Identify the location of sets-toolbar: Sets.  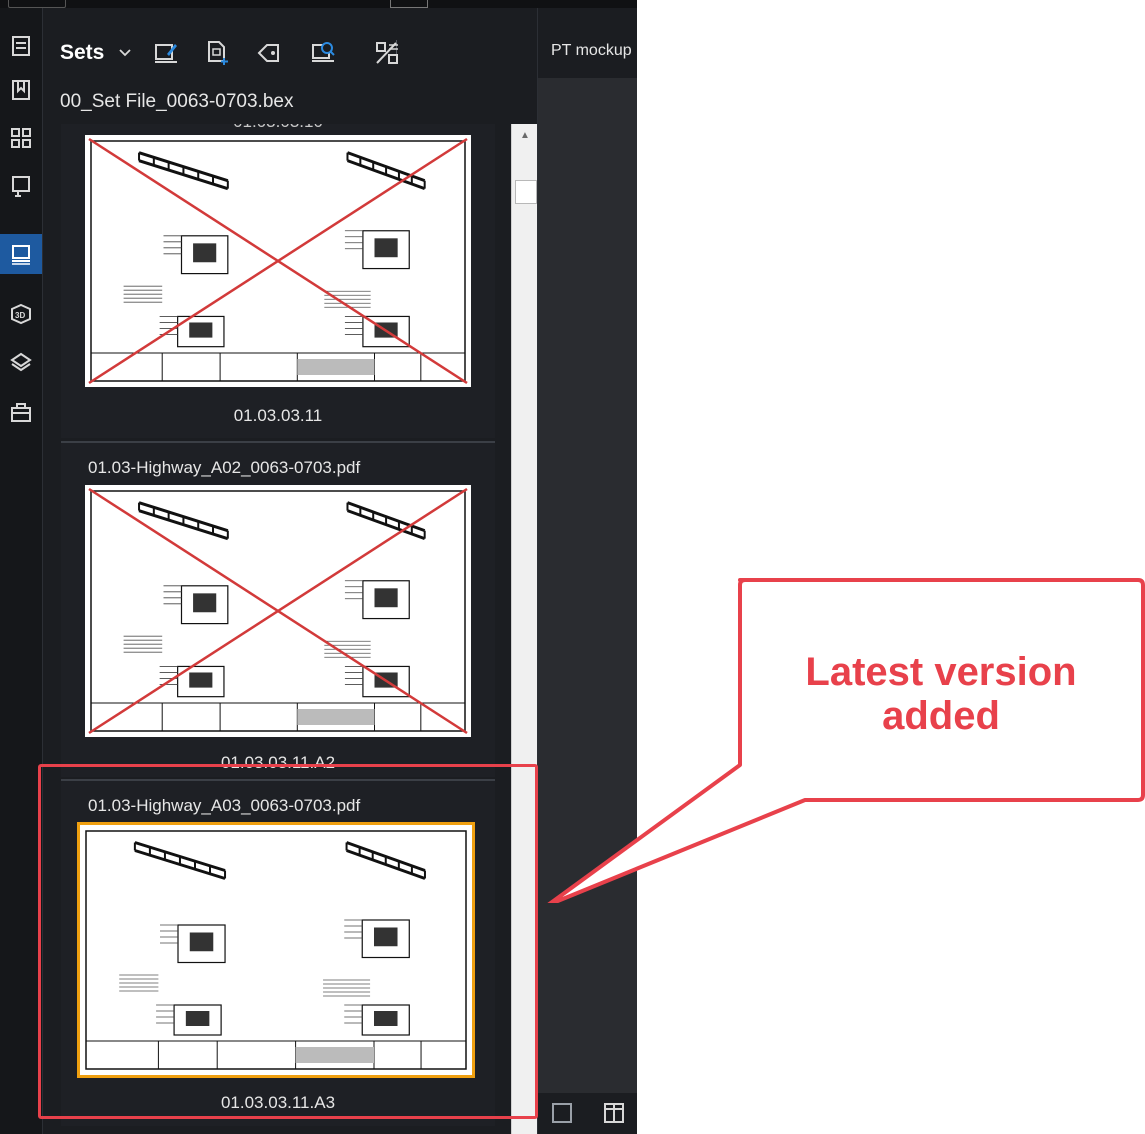
(290, 45).